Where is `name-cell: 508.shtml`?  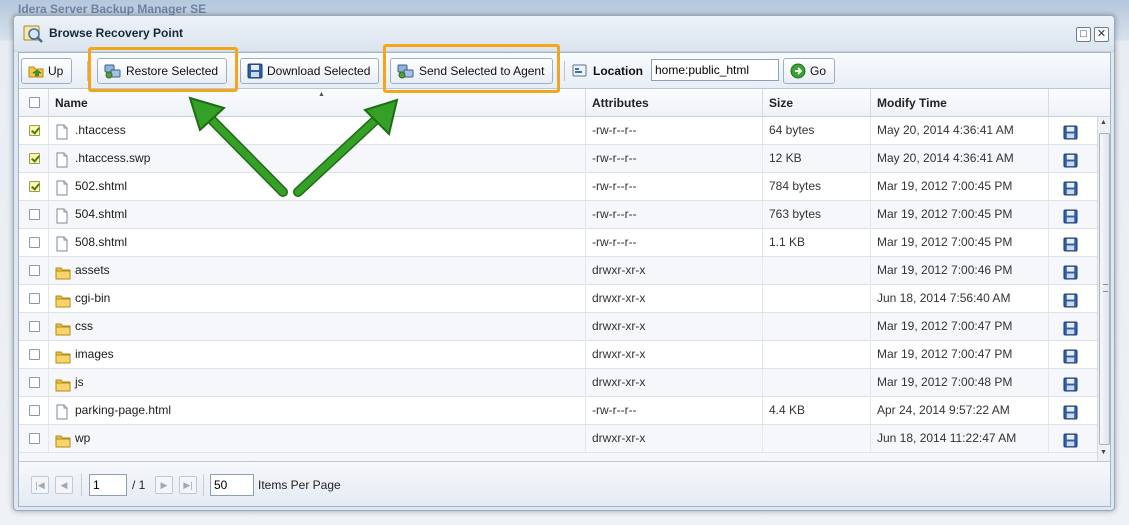 name-cell: 508.shtml is located at coordinates (317, 242).